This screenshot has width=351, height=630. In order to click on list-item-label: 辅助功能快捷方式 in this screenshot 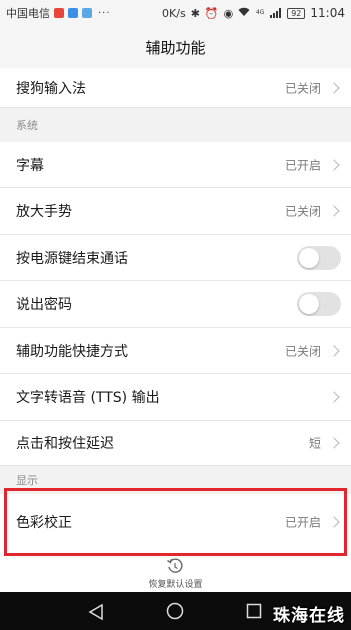, I will do `click(72, 351)`.